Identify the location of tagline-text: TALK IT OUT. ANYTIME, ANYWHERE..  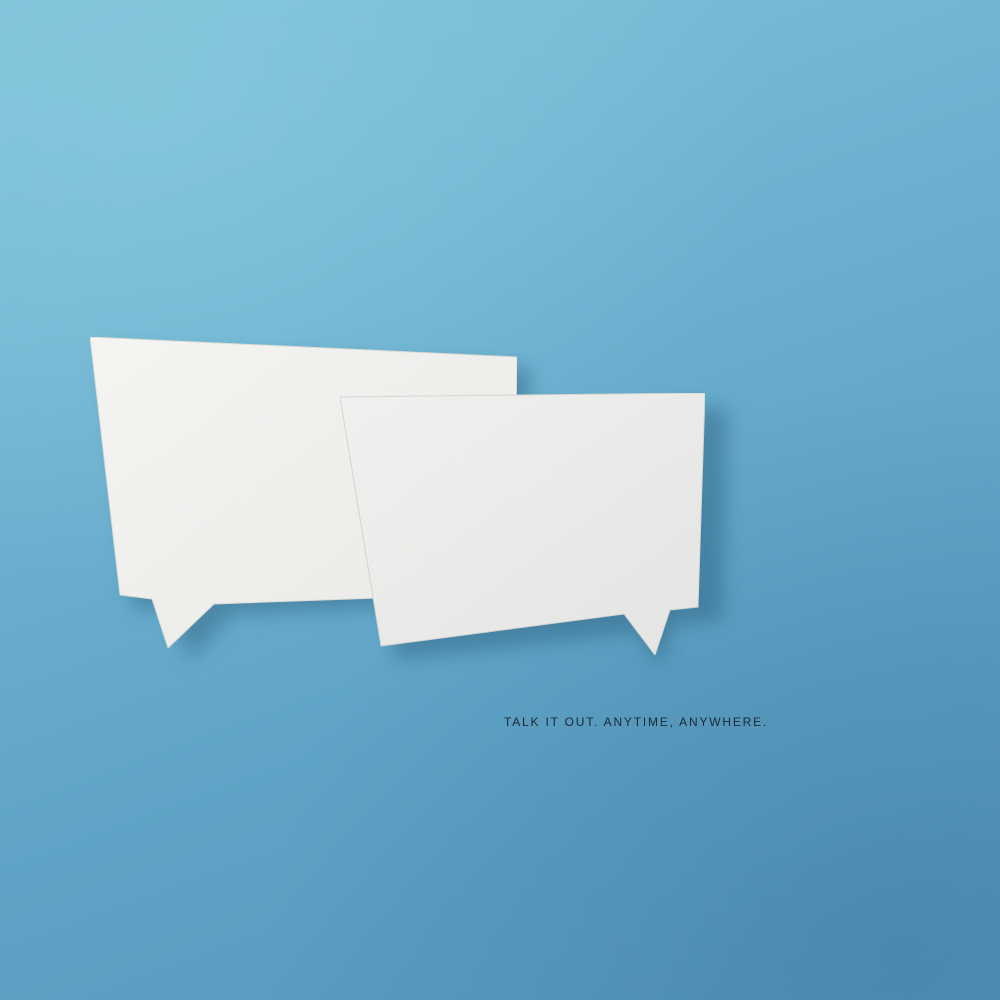
(636, 722).